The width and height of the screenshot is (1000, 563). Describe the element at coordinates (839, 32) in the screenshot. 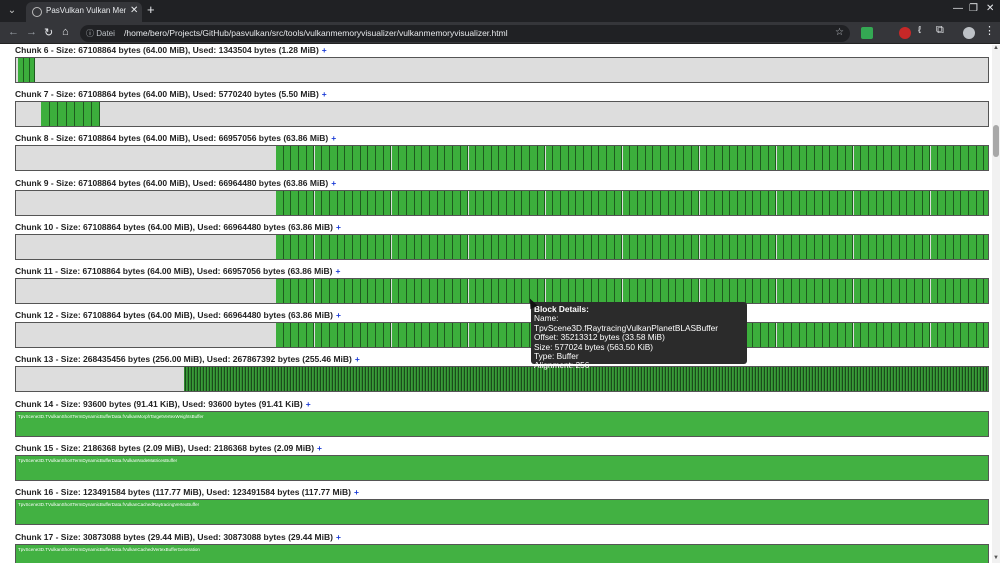

I see `star-icon: ☆` at that location.